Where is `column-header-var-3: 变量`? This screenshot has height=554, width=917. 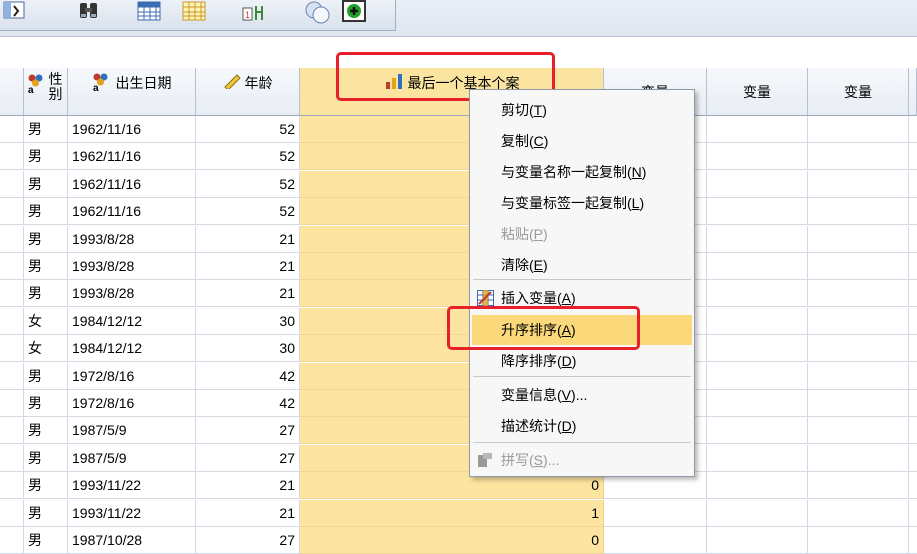 column-header-var-3: 变量 is located at coordinates (858, 92).